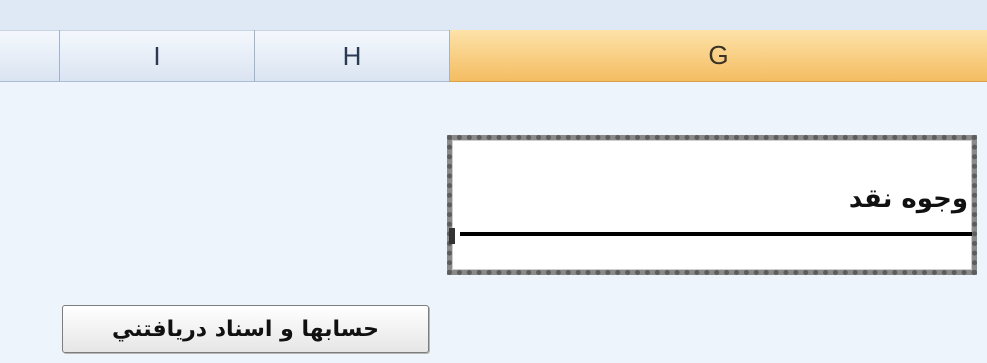  Describe the element at coordinates (352, 56) in the screenshot. I see `column-header-h: H` at that location.